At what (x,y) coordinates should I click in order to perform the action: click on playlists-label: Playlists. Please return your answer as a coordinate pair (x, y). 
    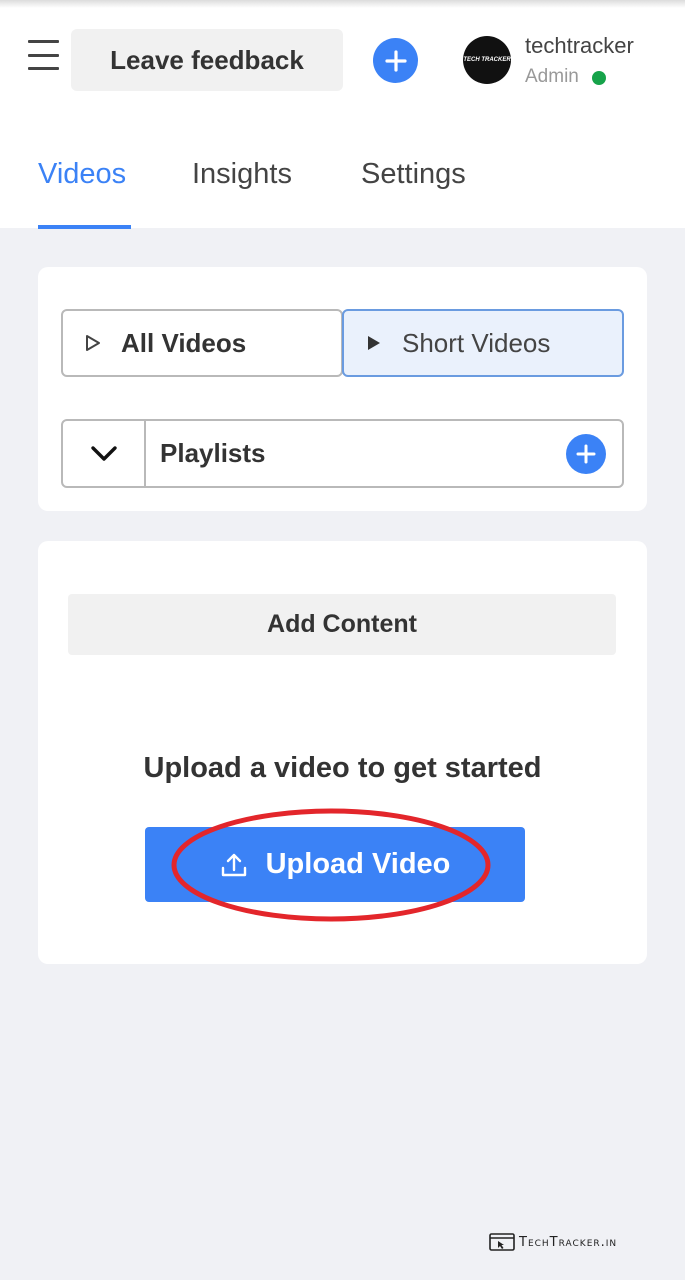
    Looking at the image, I should click on (213, 453).